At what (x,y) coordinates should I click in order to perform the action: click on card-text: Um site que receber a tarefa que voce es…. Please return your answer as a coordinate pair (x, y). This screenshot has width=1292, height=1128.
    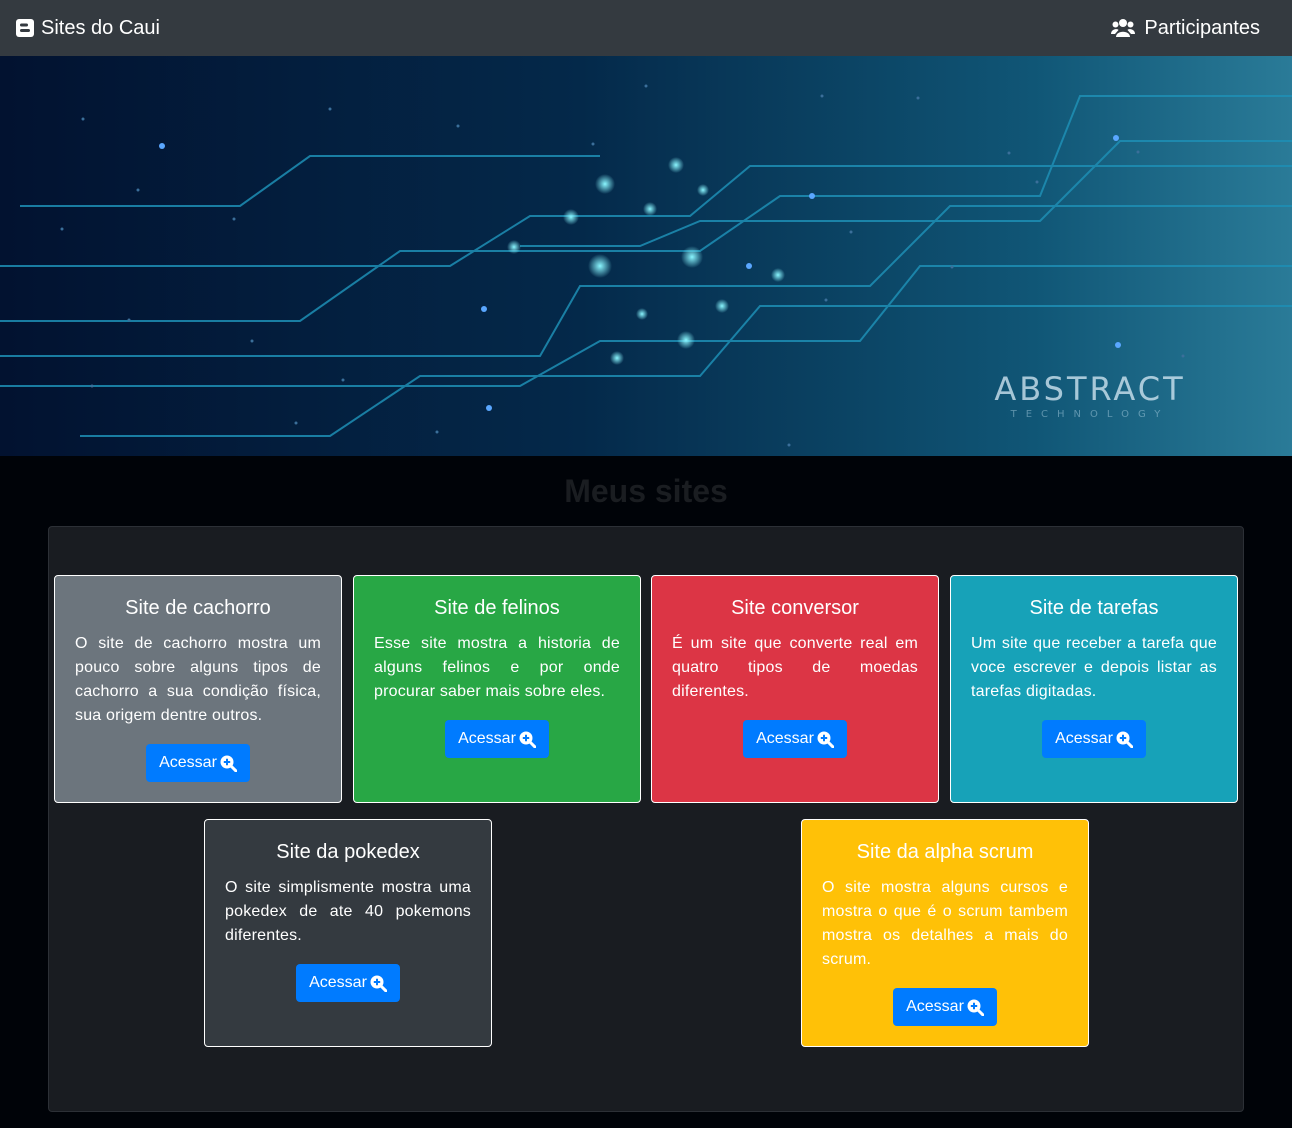
    Looking at the image, I should click on (1094, 667).